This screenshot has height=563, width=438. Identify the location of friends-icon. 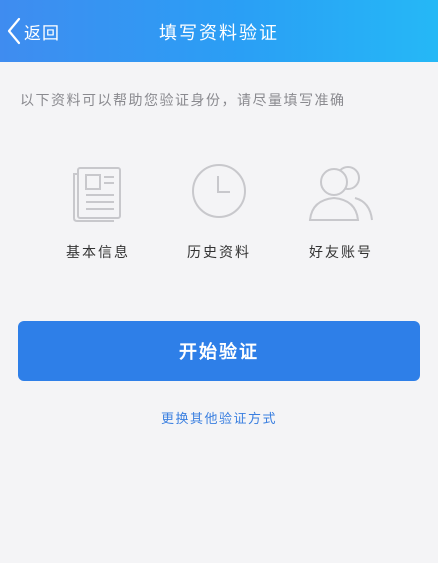
(341, 194).